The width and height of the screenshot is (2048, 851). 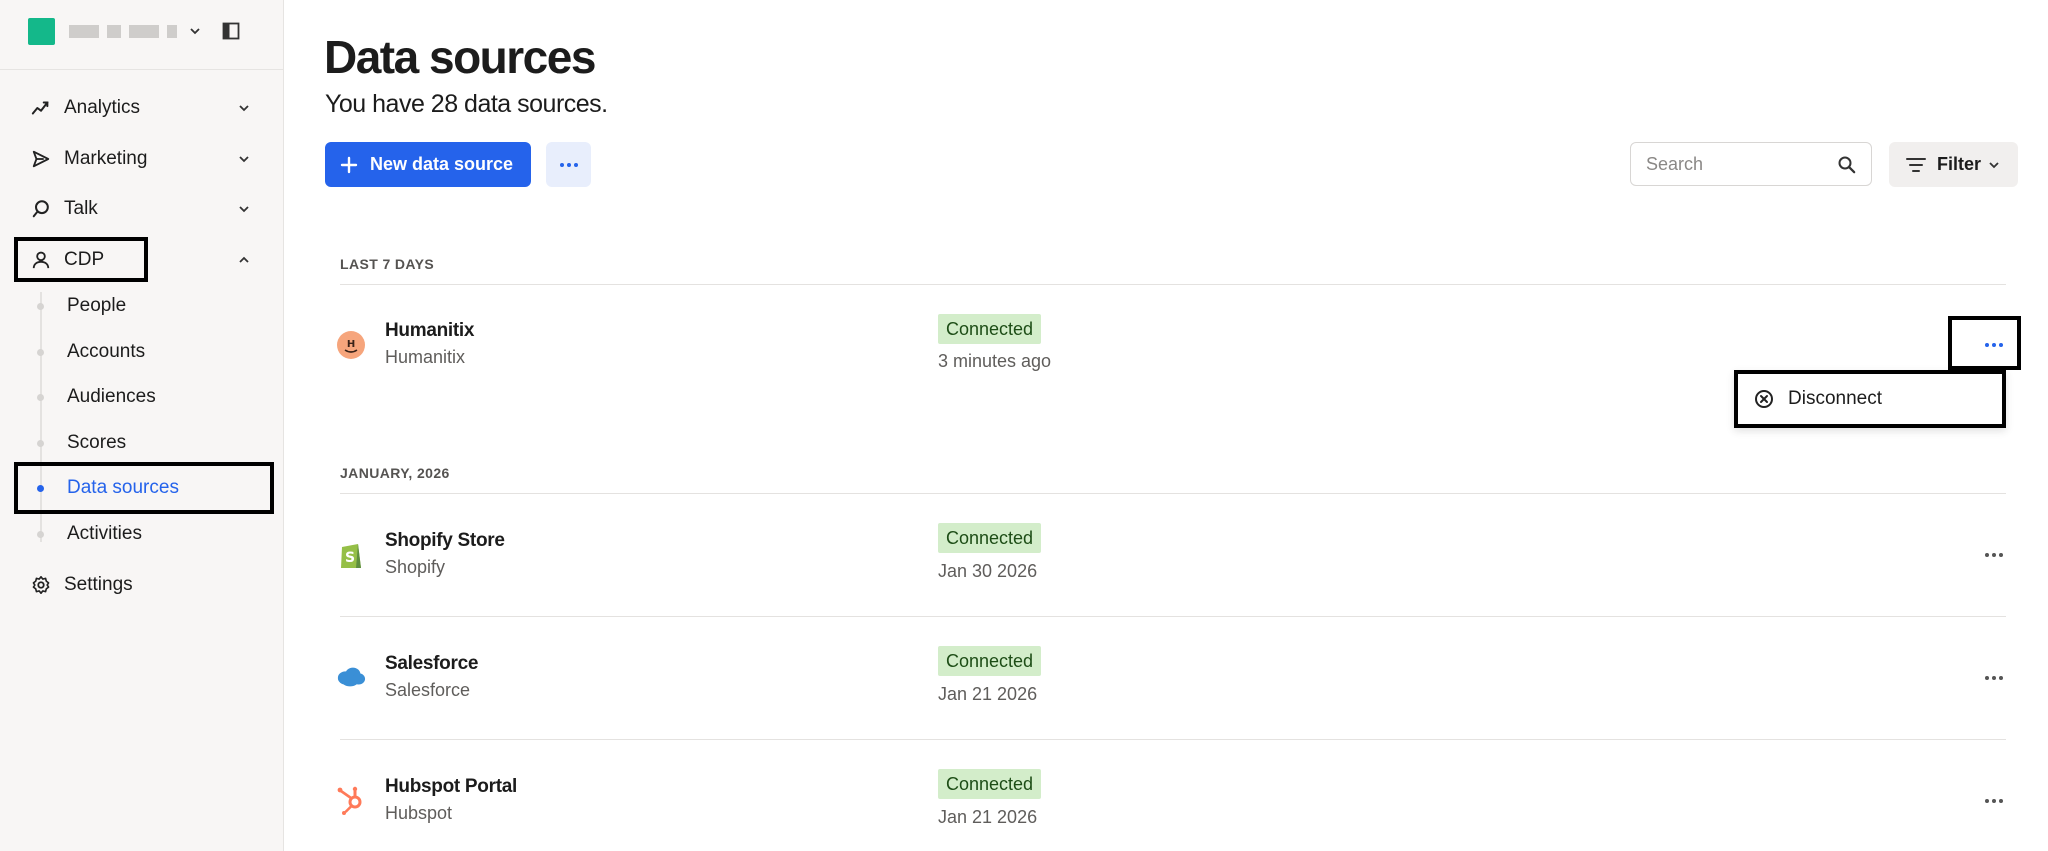 What do you see at coordinates (1916, 164) in the screenshot?
I see `filter-lines-icon` at bounding box center [1916, 164].